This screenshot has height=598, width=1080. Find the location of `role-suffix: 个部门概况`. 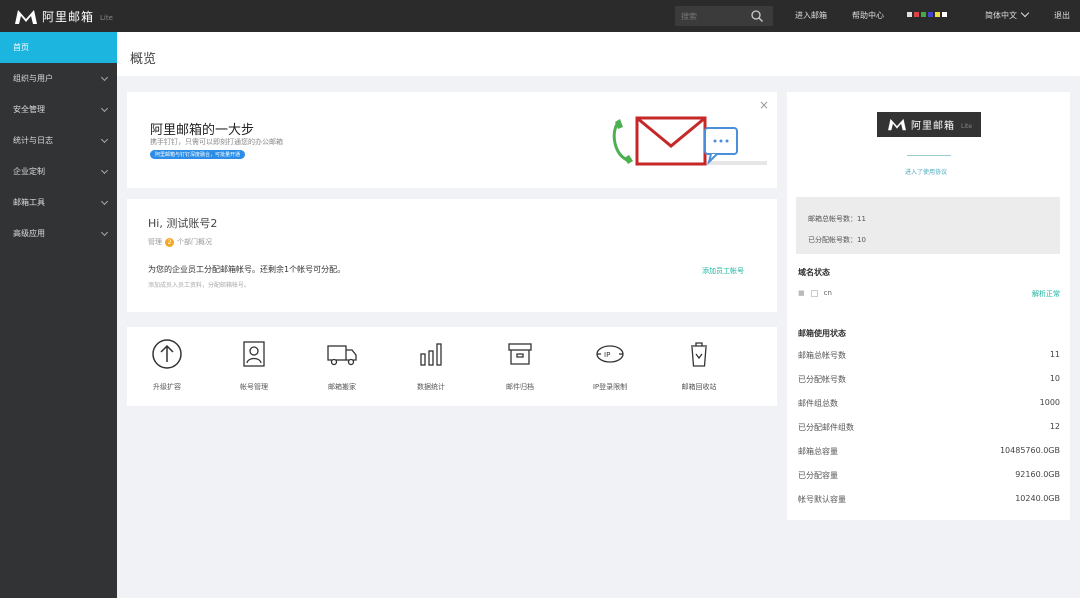

role-suffix: 个部门概况 is located at coordinates (194, 242).